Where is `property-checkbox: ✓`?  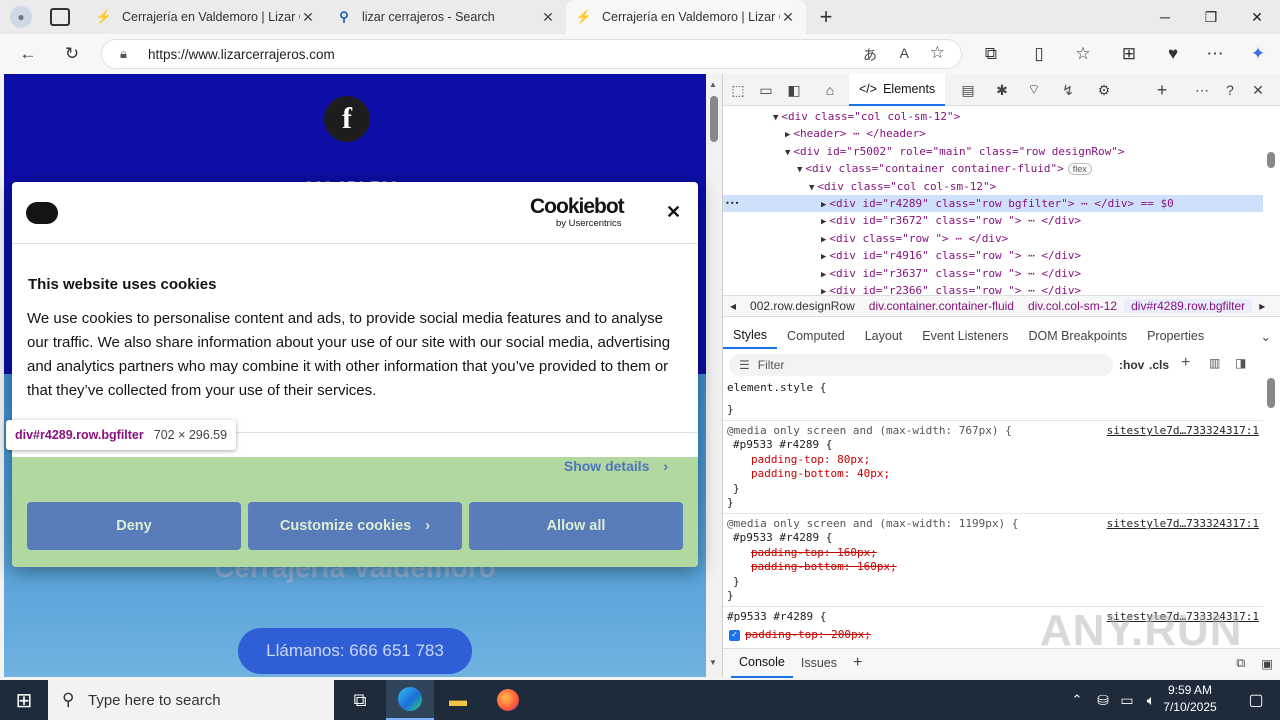
property-checkbox: ✓ is located at coordinates (734, 635).